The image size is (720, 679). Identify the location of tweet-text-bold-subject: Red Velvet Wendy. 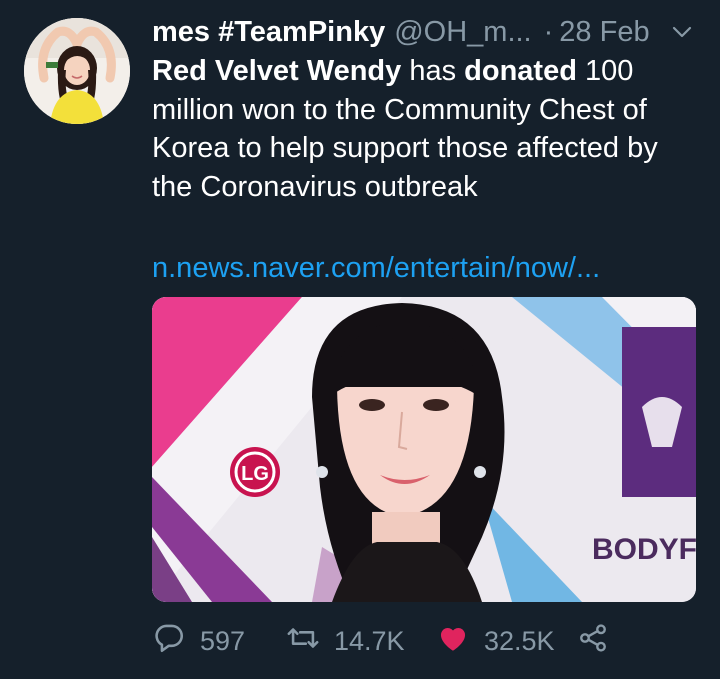
(277, 71).